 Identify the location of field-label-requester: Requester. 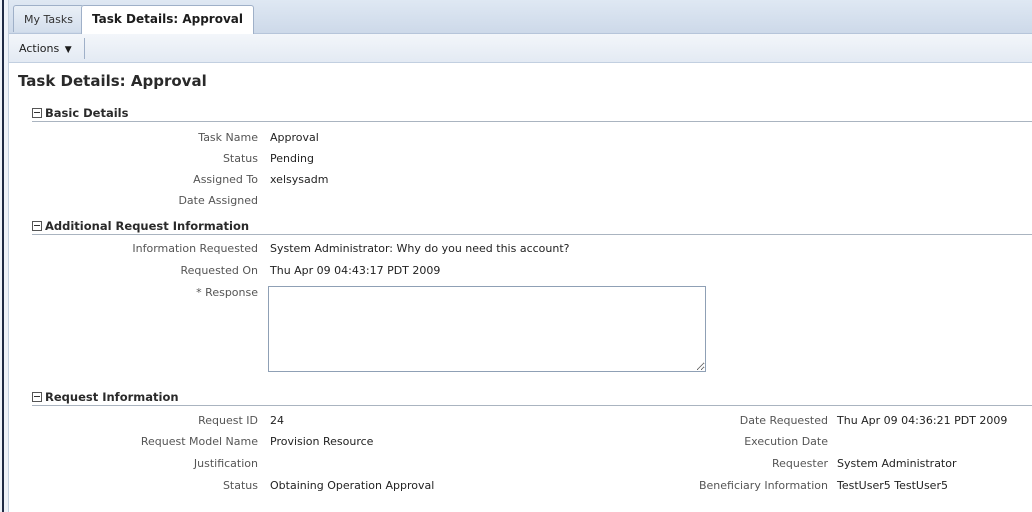
(800, 463).